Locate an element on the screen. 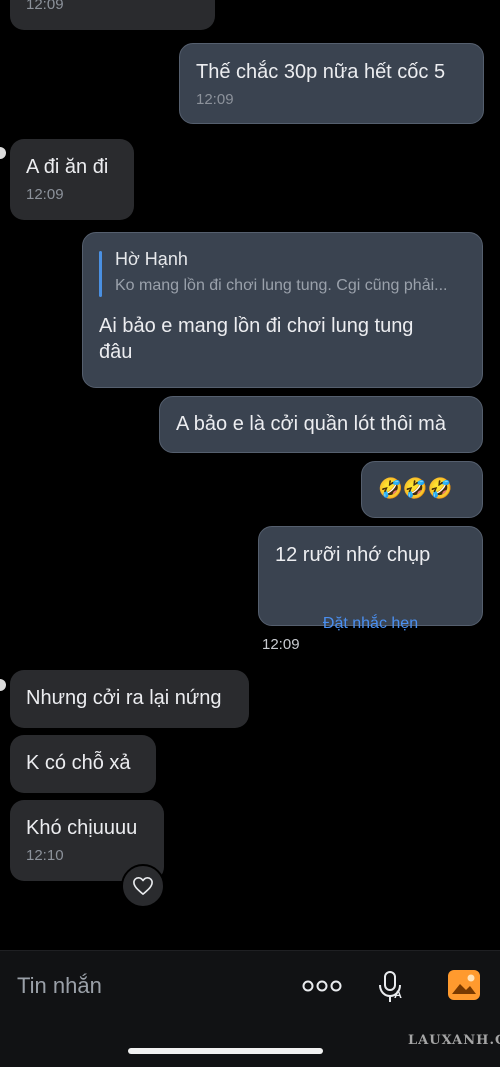 This screenshot has width=500, height=1067. message-text: K có chỗ xả is located at coordinates (78, 763).